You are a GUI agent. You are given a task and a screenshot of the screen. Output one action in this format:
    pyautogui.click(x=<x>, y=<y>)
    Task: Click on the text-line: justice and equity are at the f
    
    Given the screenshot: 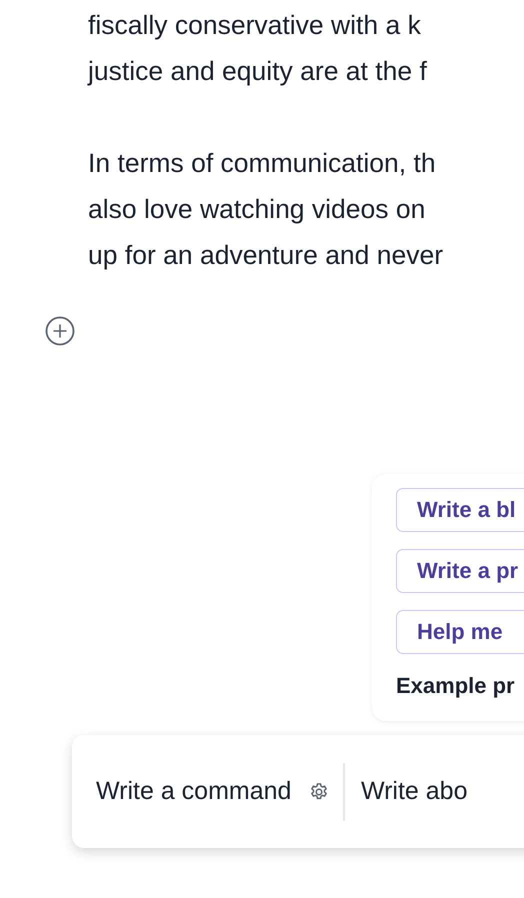 What is the action you would take?
    pyautogui.click(x=257, y=71)
    